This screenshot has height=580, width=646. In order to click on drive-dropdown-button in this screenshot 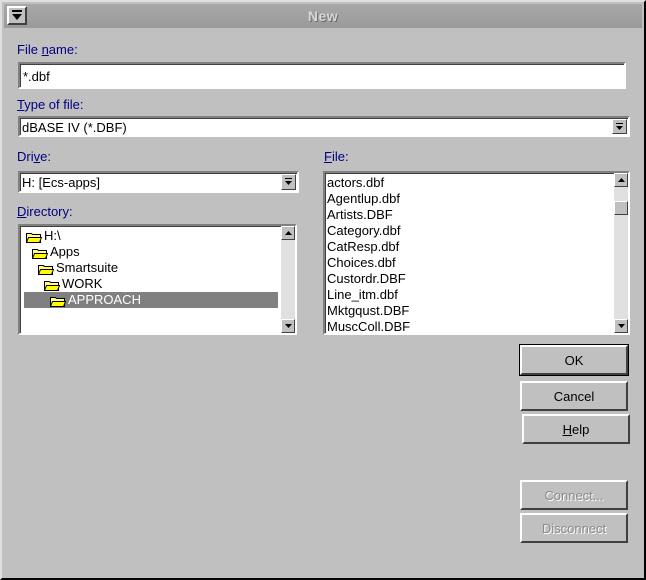, I will do `click(288, 182)`.